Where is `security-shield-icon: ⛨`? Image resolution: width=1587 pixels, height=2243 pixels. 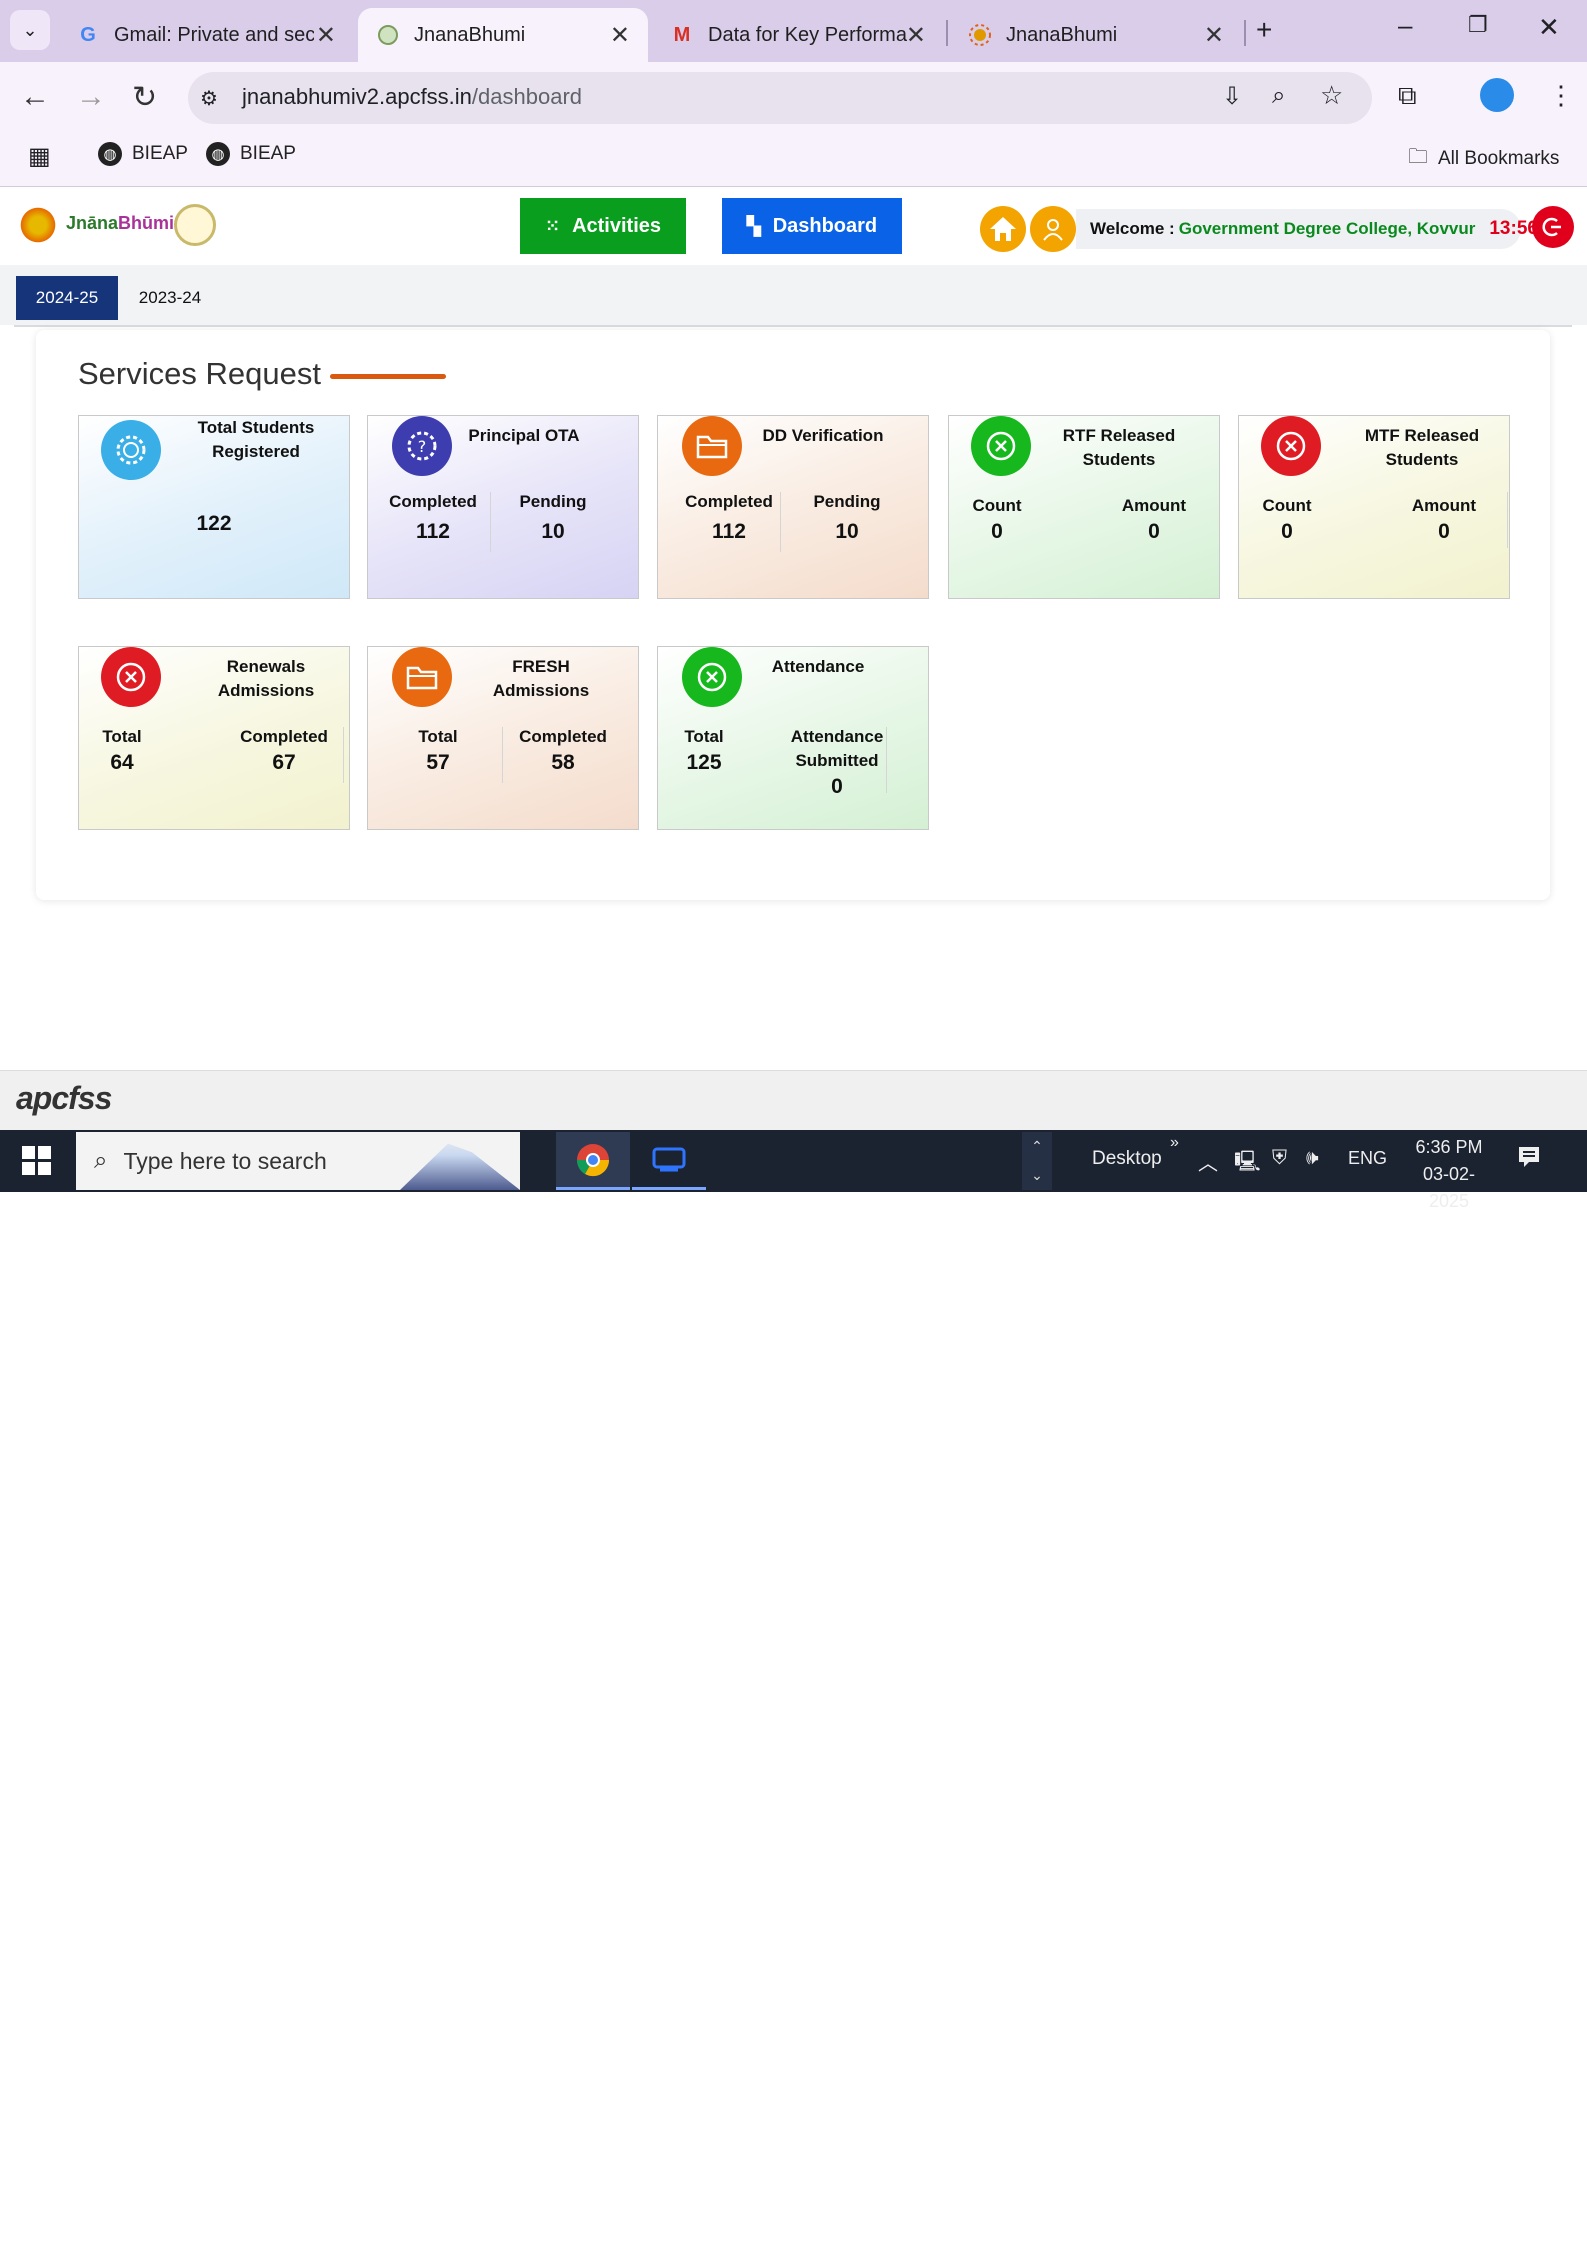
security-shield-icon: ⛨ is located at coordinates (1279, 1158).